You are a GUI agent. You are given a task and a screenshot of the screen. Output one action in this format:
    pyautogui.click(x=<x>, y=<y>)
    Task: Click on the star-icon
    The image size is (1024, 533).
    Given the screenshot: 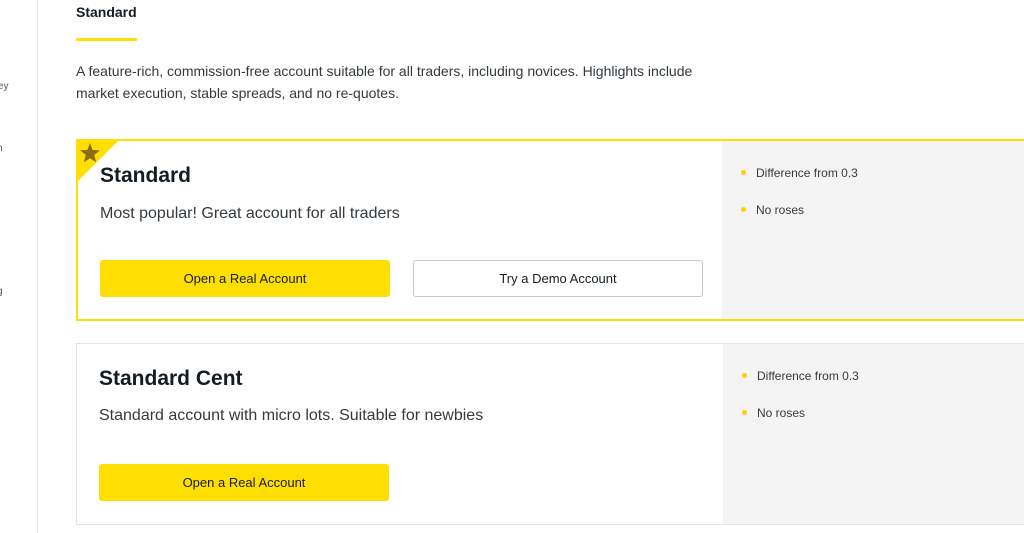 What is the action you would take?
    pyautogui.click(x=90, y=153)
    